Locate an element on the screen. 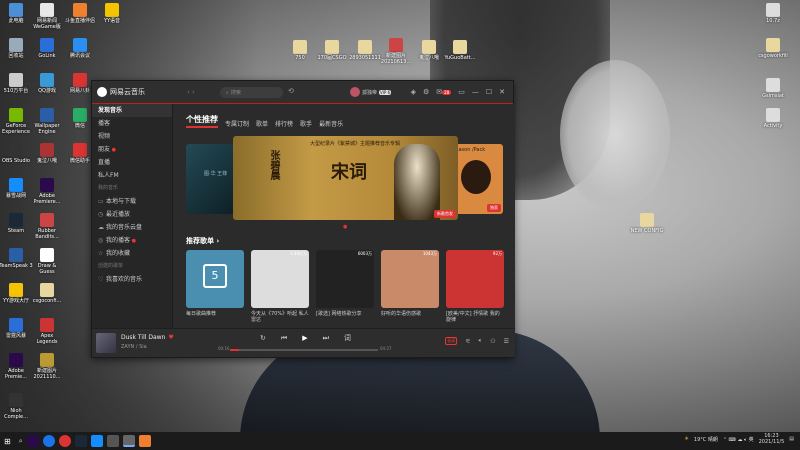 Image resolution: width=800 pixels, height=450 pixels. playlist-title: 今天从《70%》听起 私人雷达 is located at coordinates (280, 317).